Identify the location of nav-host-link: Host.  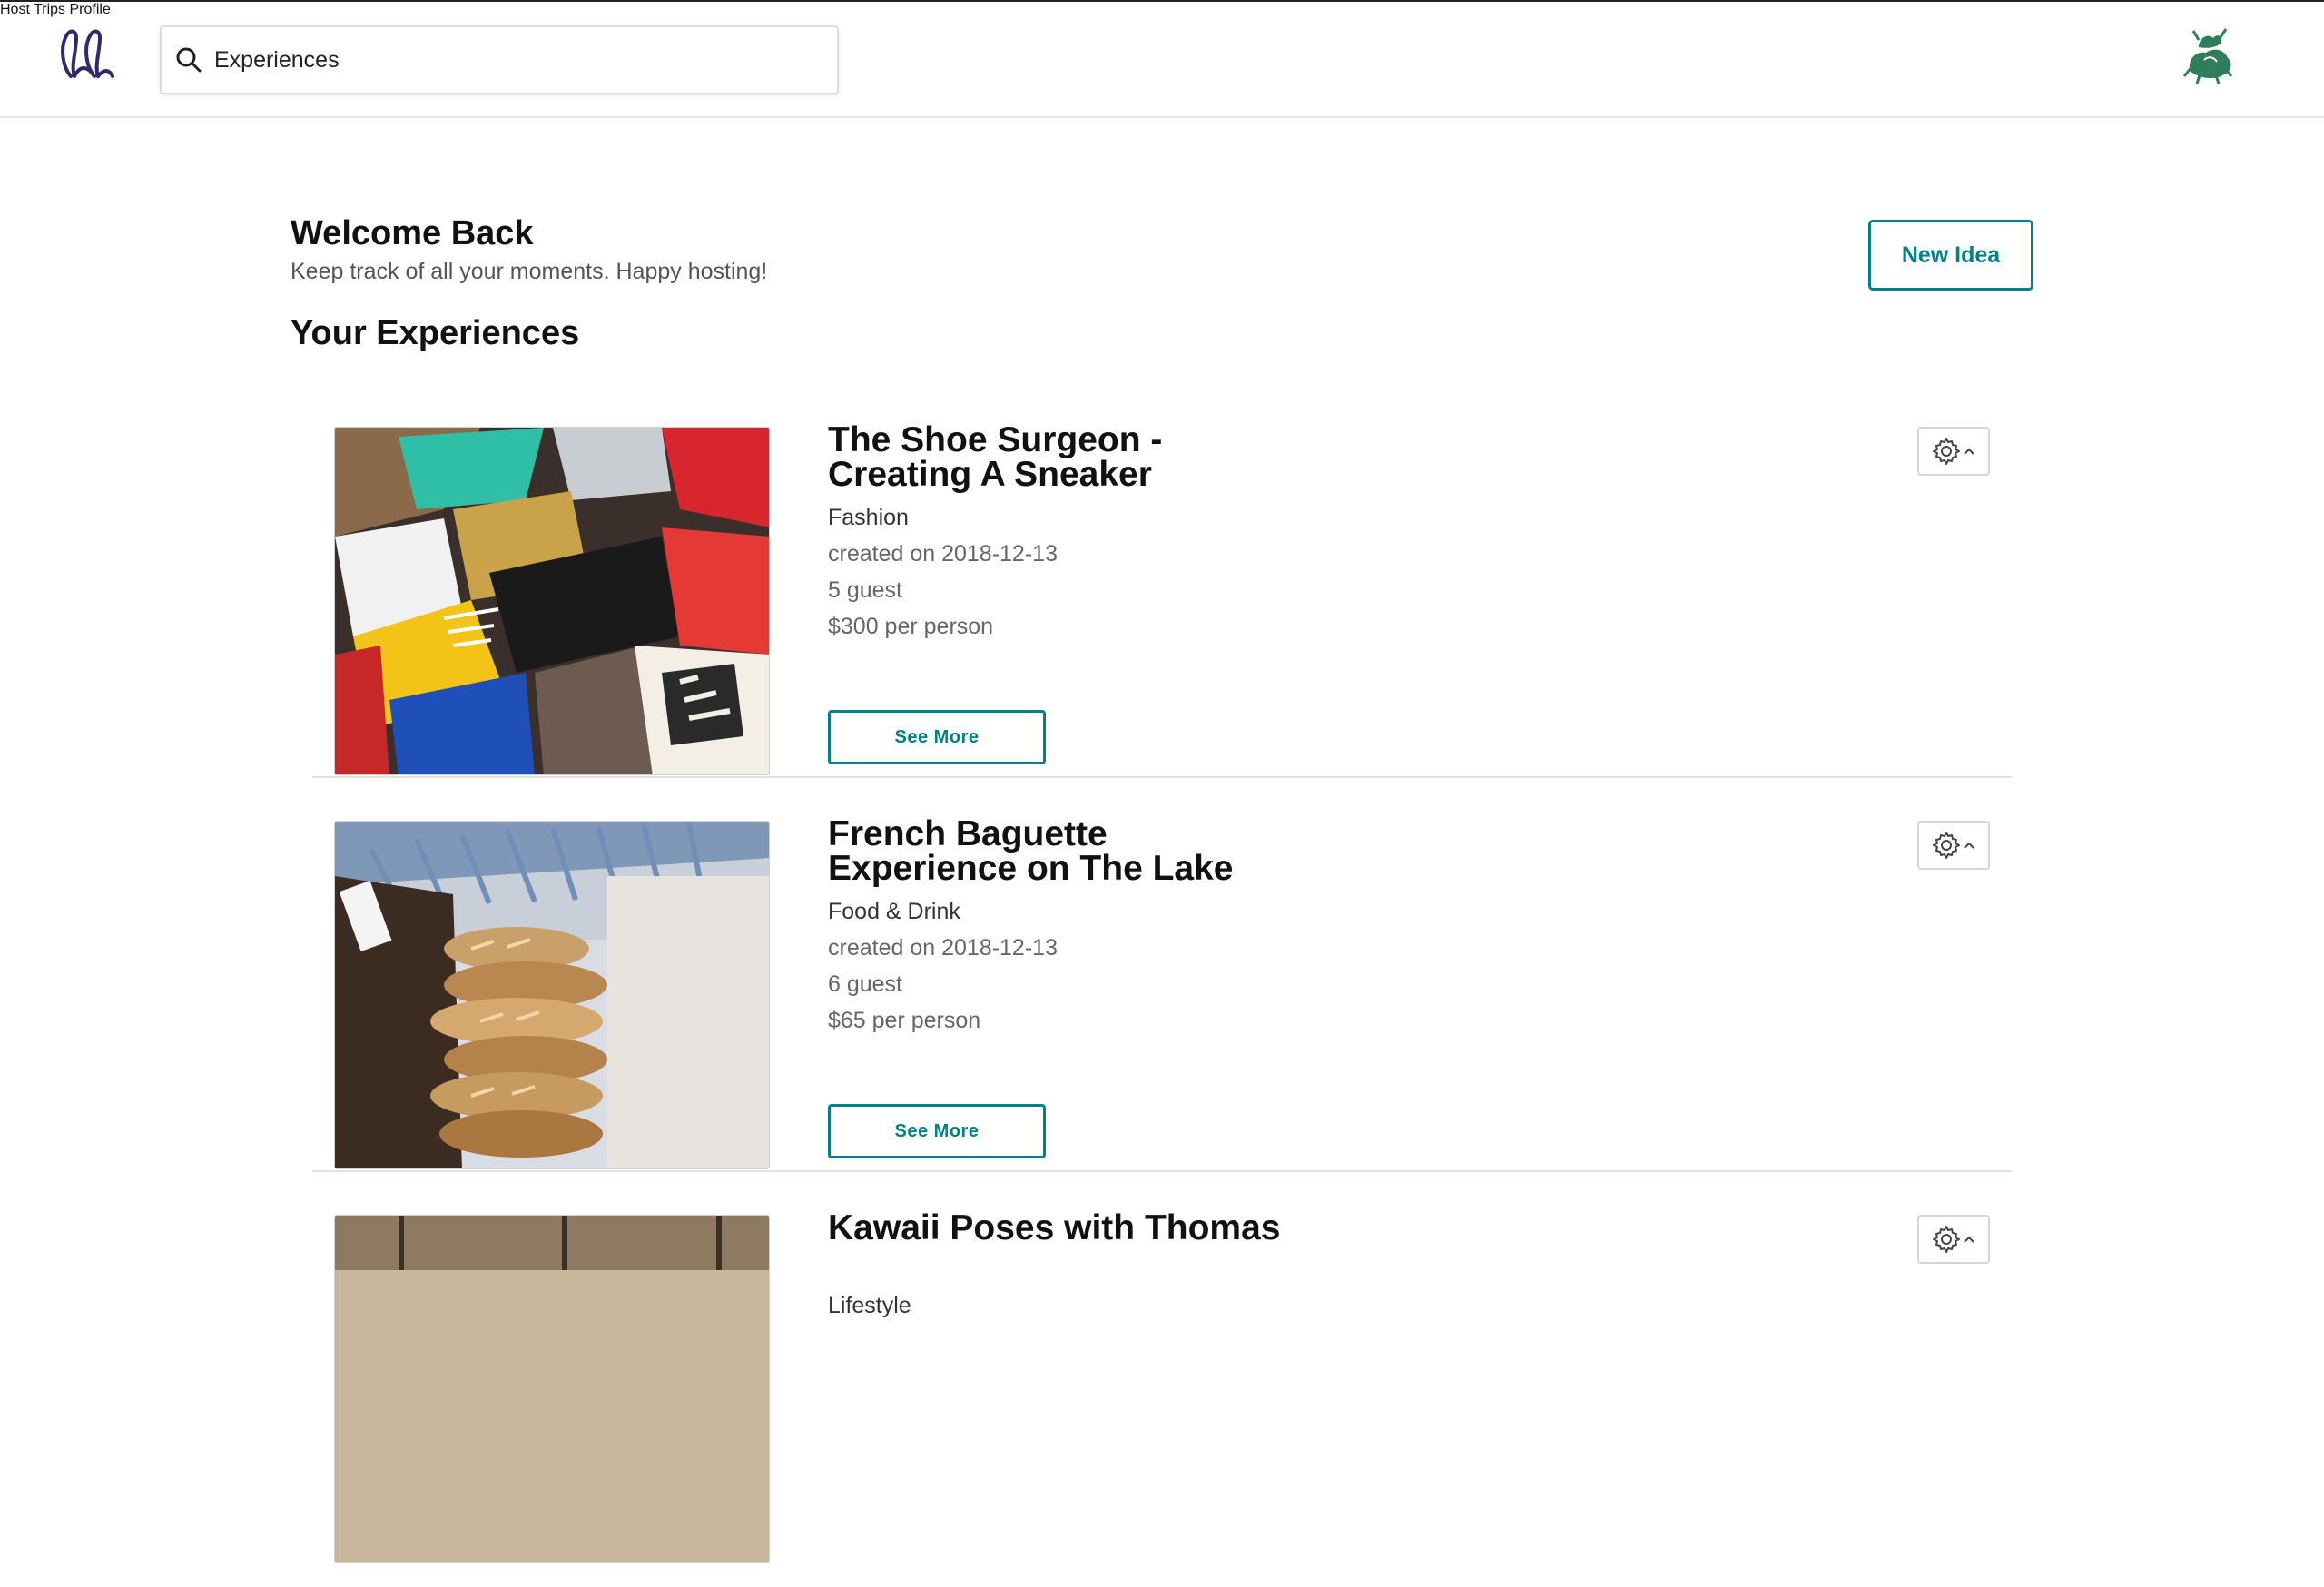
(15, 9).